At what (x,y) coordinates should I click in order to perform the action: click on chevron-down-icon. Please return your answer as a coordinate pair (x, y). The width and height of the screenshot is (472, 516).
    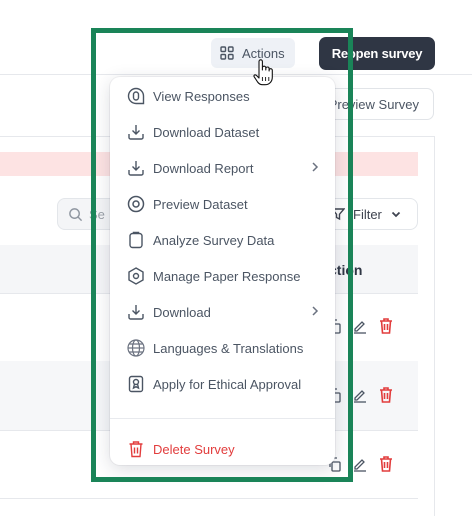
    Looking at the image, I should click on (396, 214).